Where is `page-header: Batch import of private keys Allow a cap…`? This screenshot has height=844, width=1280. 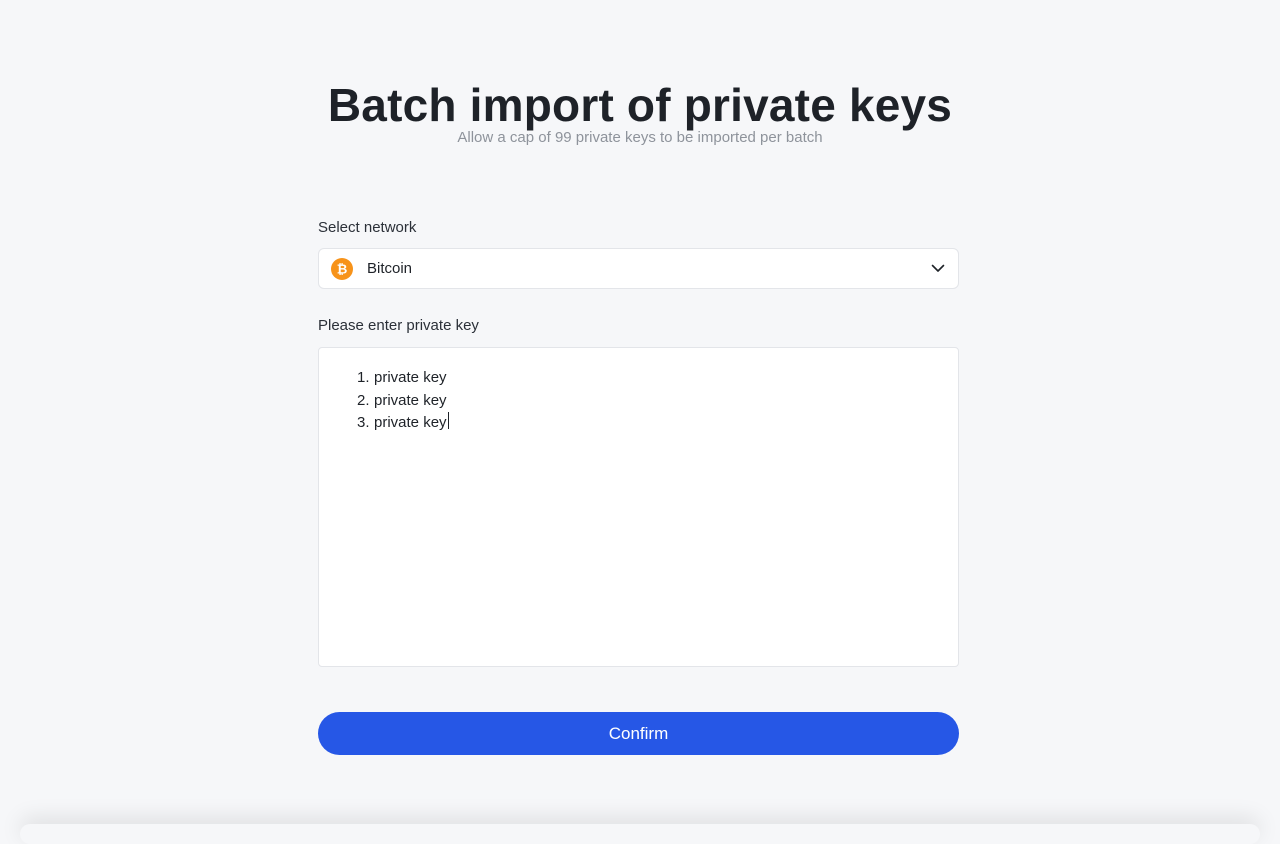
page-header: Batch import of private keys Allow a cap… is located at coordinates (640, 113).